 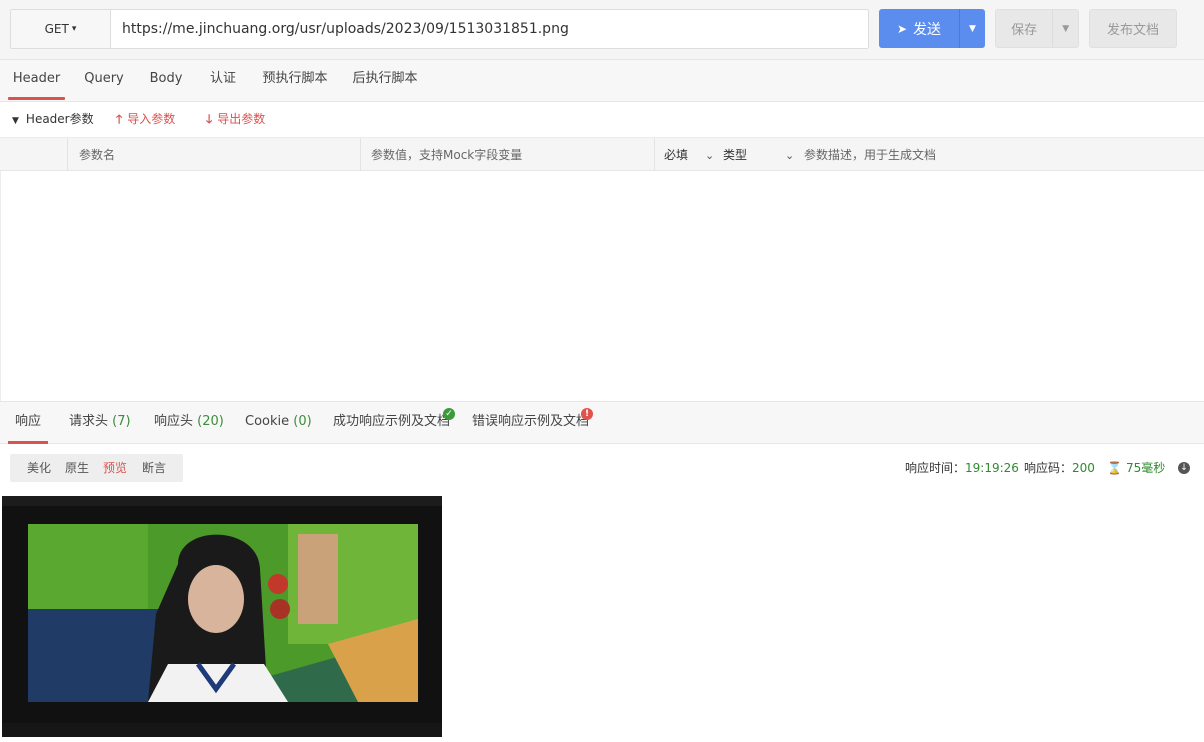 What do you see at coordinates (241, 119) in the screenshot?
I see `export-label: 导出参数` at bounding box center [241, 119].